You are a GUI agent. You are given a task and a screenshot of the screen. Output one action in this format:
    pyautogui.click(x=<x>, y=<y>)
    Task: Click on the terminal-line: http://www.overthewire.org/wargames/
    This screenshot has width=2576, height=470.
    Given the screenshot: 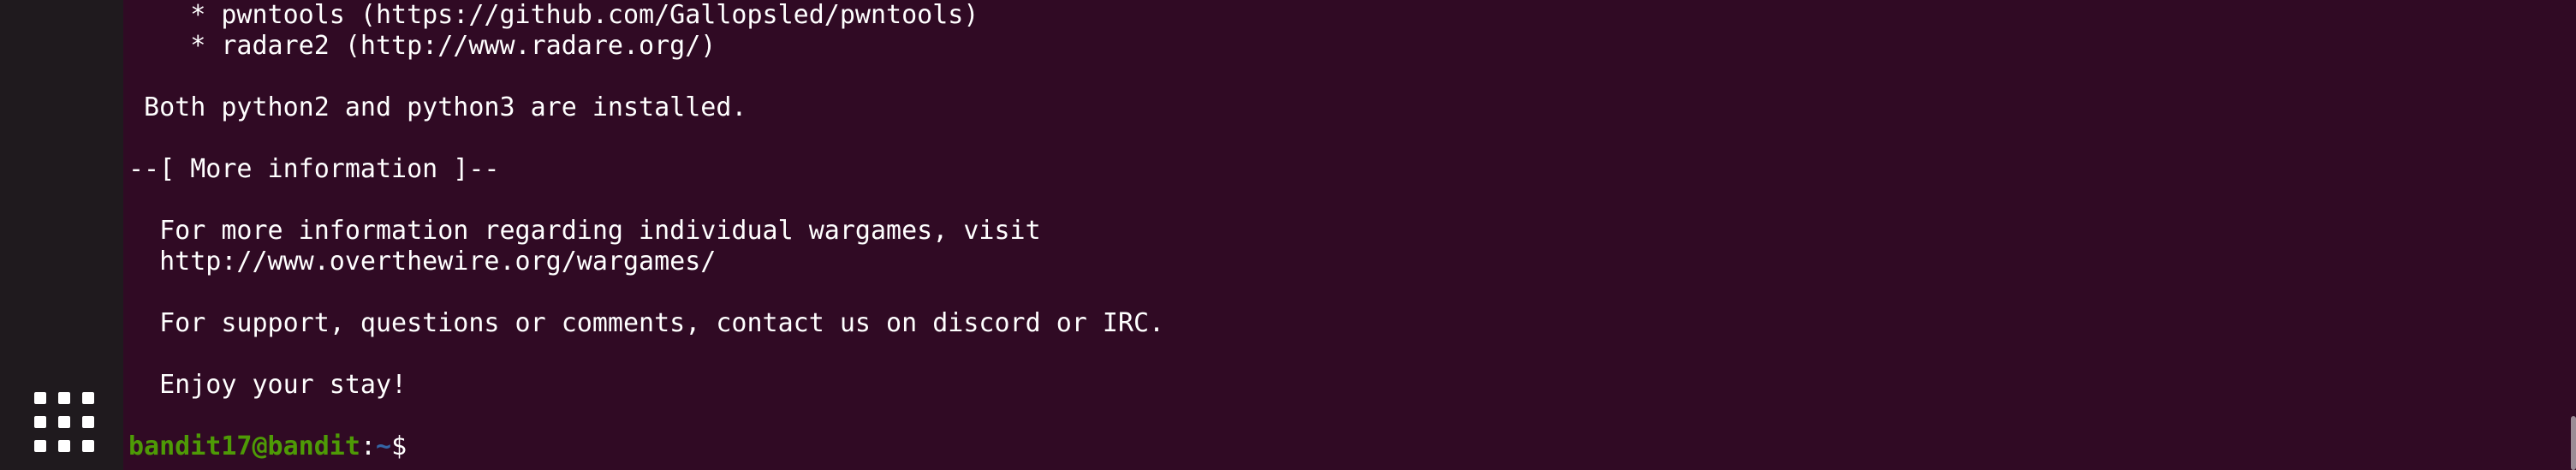 What is the action you would take?
    pyautogui.click(x=423, y=262)
    